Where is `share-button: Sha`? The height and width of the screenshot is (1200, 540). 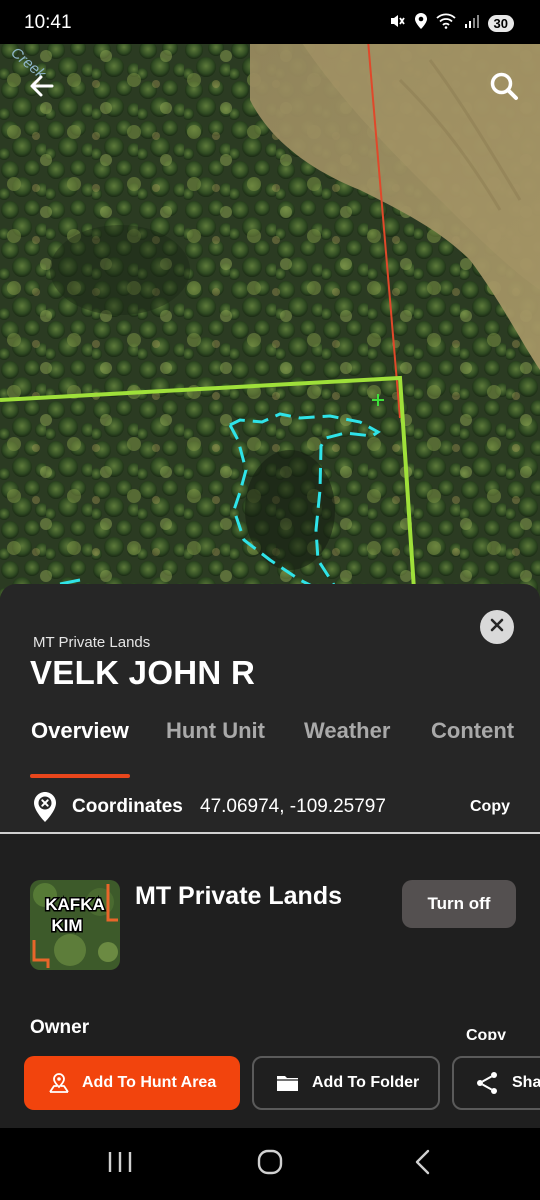 share-button: Sha is located at coordinates (496, 1083).